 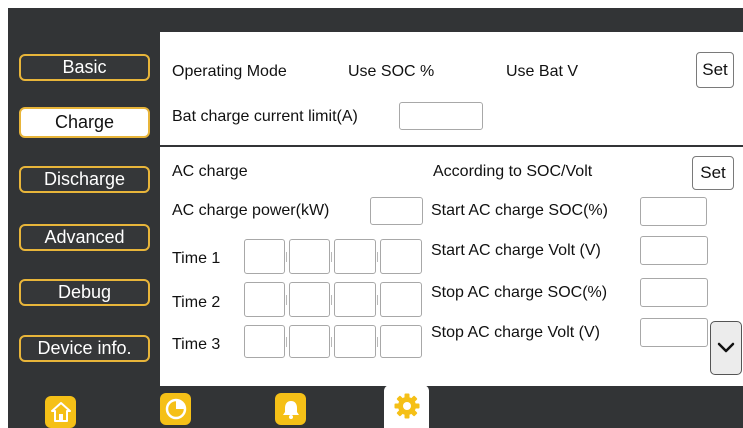 I want to click on sidebar-item-advanced: Advanced, so click(x=84, y=237).